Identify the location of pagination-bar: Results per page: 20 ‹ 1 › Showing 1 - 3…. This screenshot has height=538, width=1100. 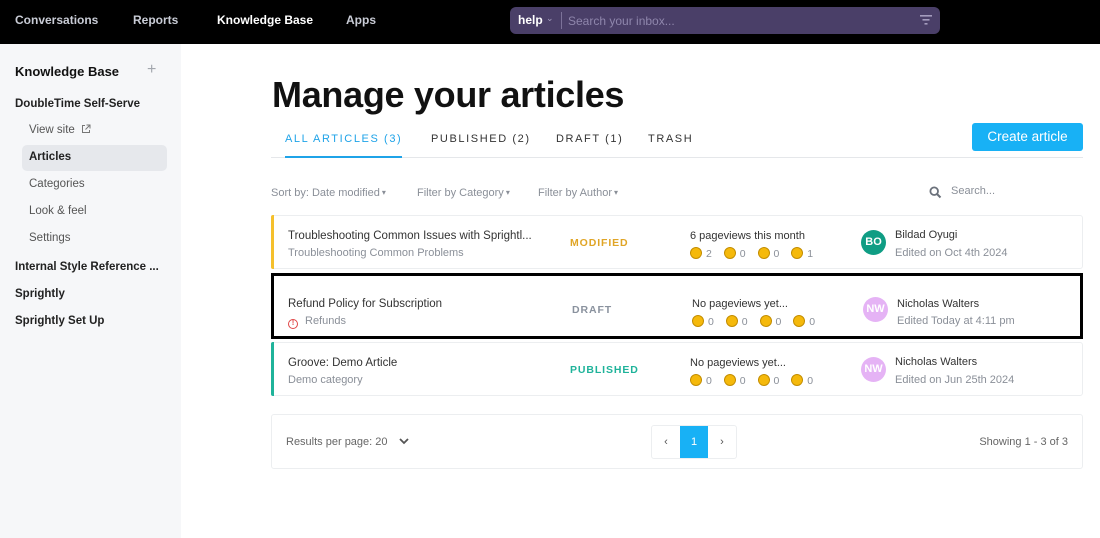
(677, 441).